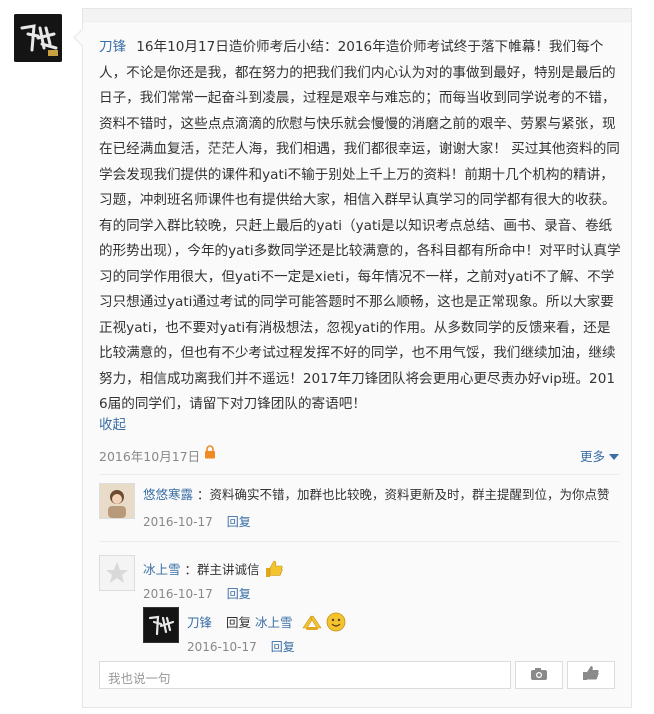 The width and height of the screenshot is (654, 714). What do you see at coordinates (614, 456) in the screenshot?
I see `chevron-down-icon` at bounding box center [614, 456].